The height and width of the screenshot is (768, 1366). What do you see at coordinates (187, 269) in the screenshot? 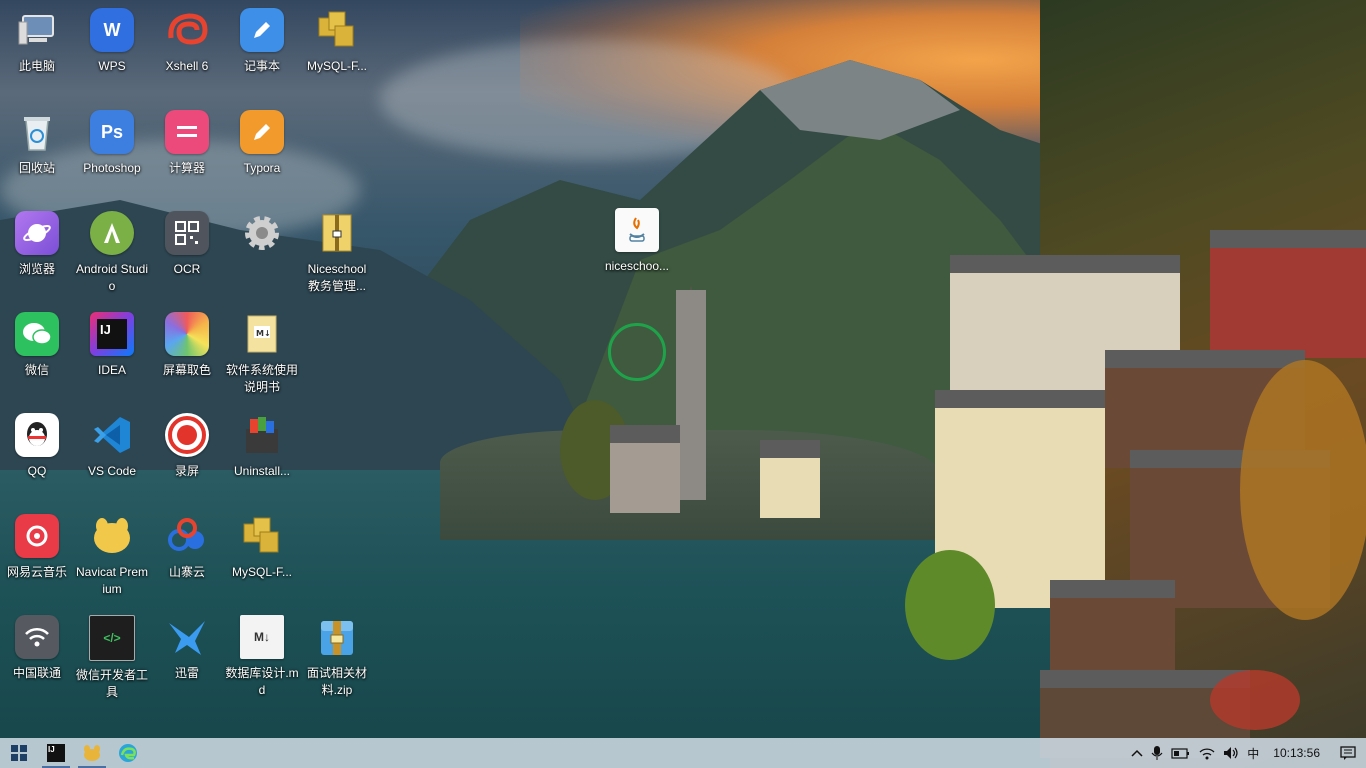
I see `desktop-icon-label: OCR` at bounding box center [187, 269].